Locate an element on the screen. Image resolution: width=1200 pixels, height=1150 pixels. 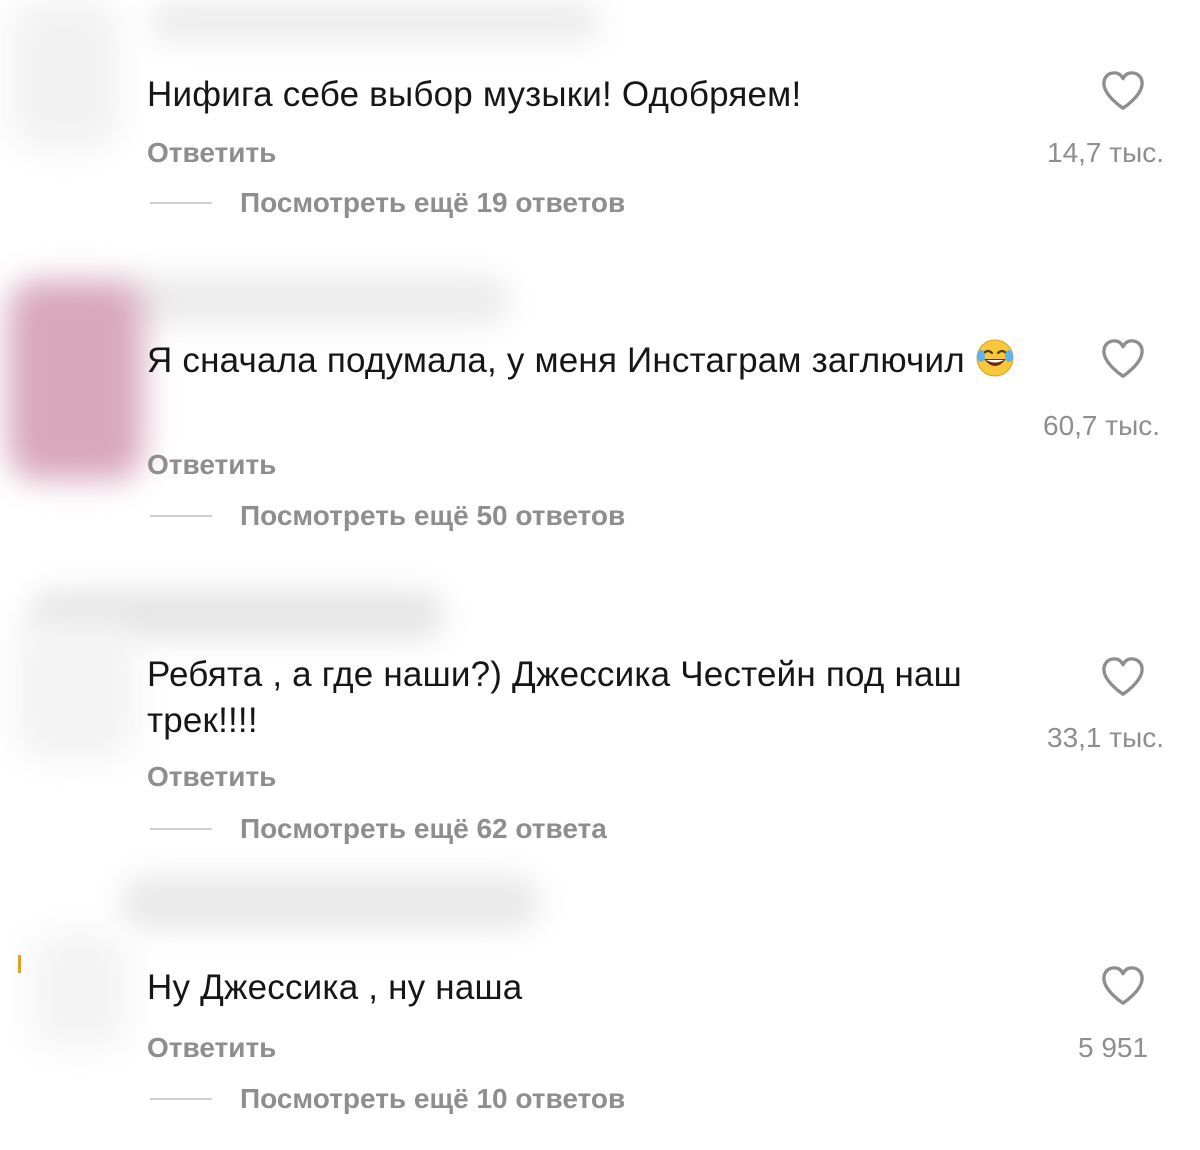
view-more-replies: Посмотреть ещё 50 ответов is located at coordinates (387, 516).